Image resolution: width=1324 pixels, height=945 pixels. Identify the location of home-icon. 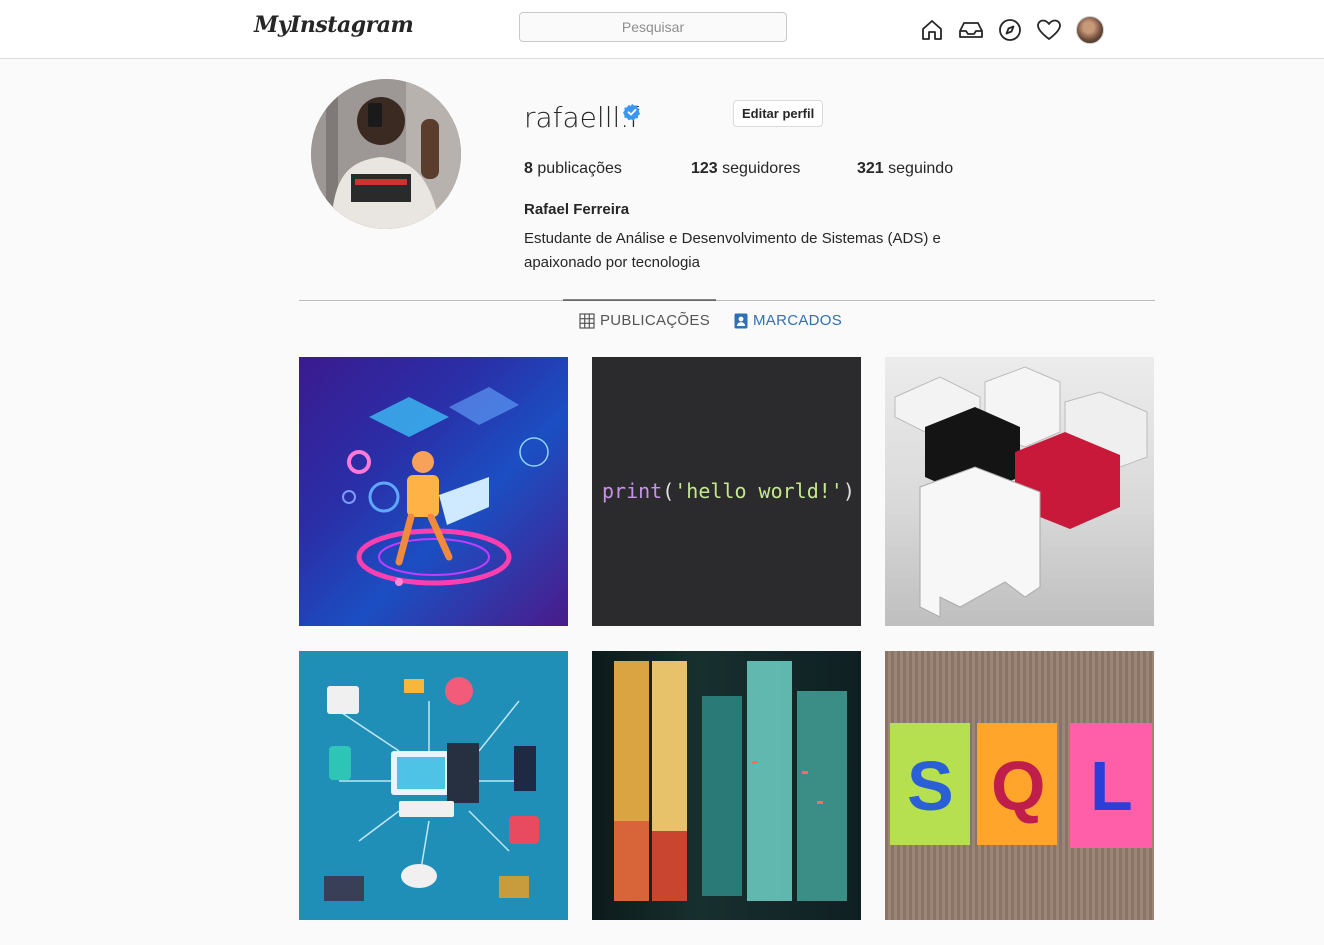
(932, 30).